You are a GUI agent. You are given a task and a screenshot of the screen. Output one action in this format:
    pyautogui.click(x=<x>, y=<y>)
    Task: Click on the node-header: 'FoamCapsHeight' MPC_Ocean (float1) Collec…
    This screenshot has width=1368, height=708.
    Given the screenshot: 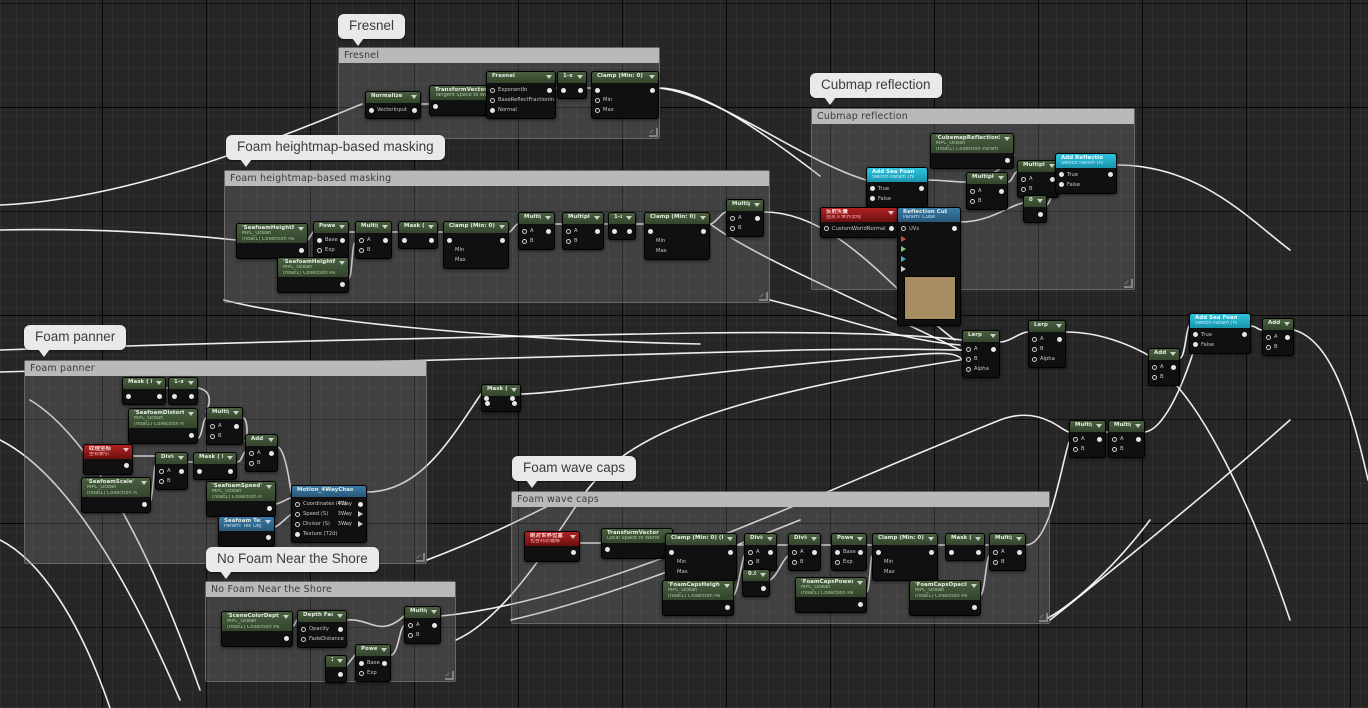 What is the action you would take?
    pyautogui.click(x=698, y=591)
    